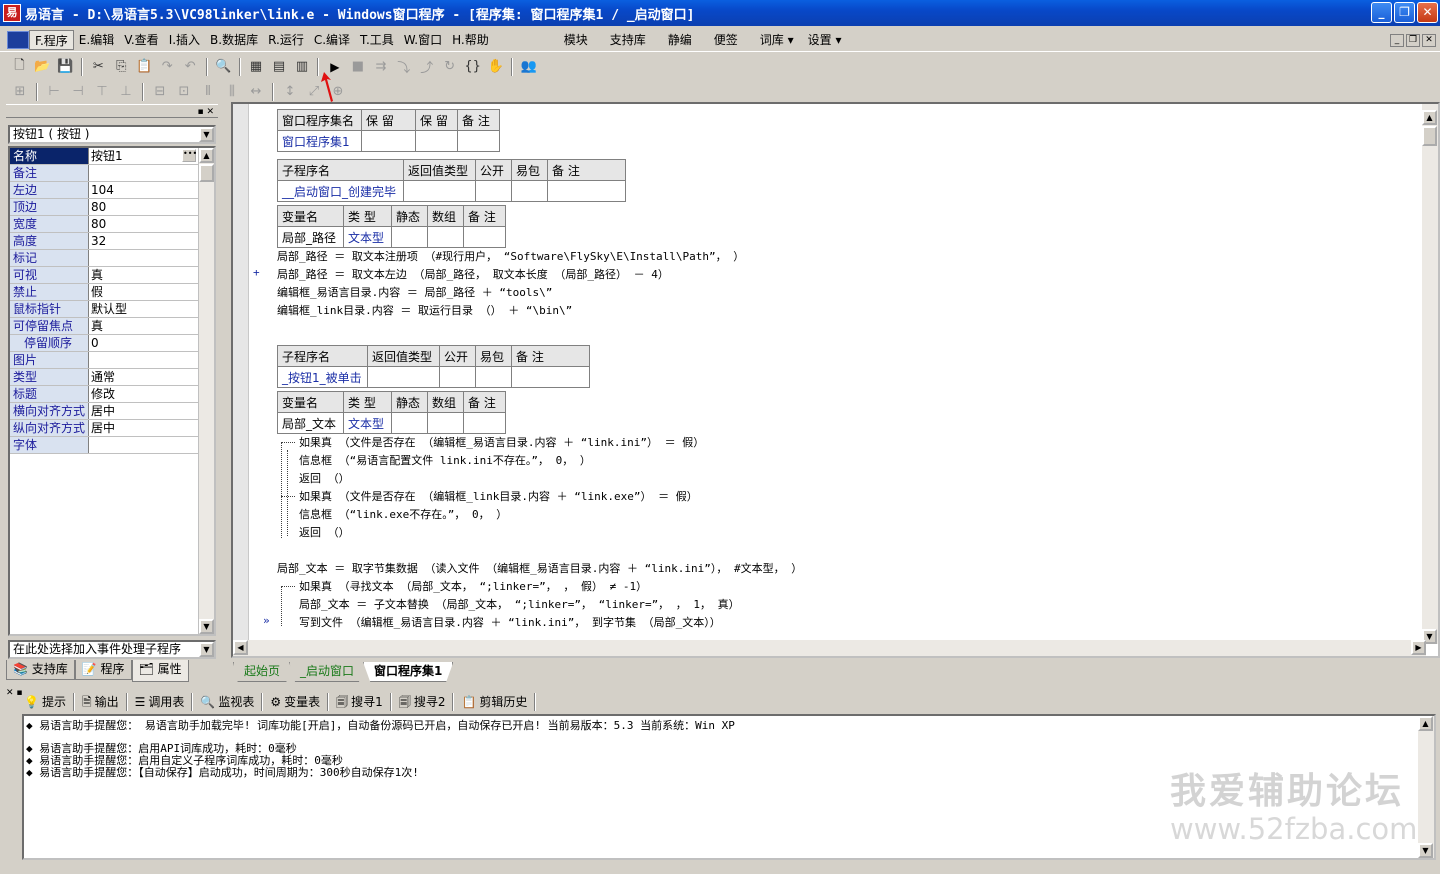 The image size is (1440, 874). I want to click on property-value: 修改, so click(151, 394).